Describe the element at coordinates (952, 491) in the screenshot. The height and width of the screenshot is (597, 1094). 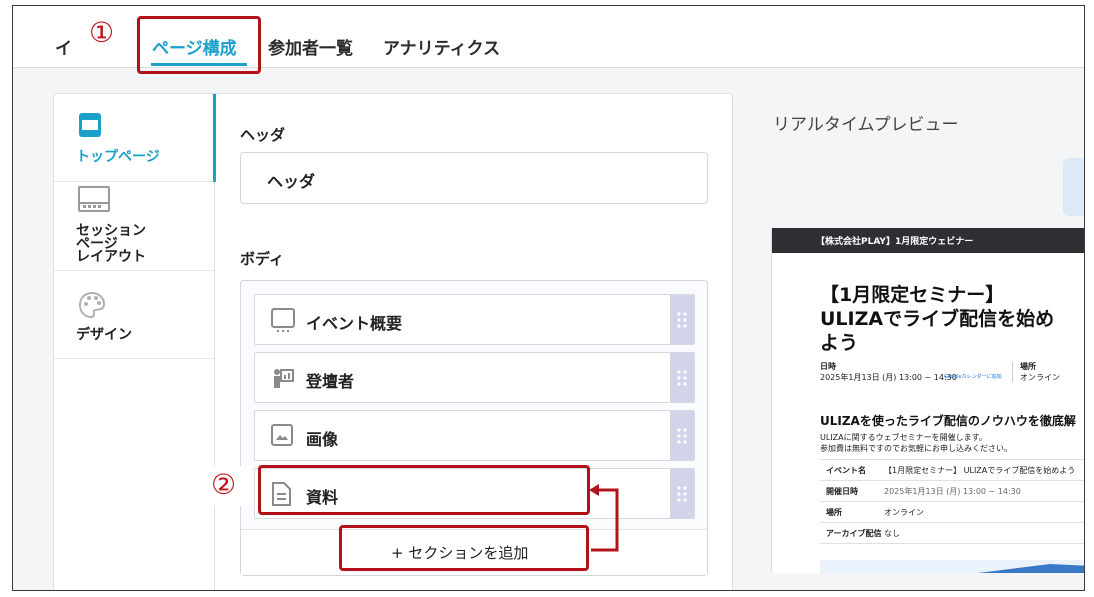
I see `preview-table-value: 2025年1月13日 (月) 13:00 ~ 14:30` at that location.